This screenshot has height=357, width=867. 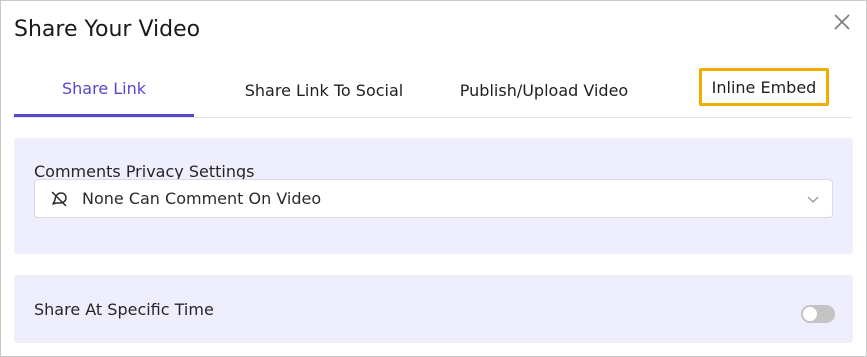 I want to click on share-at-time-toggle, so click(x=818, y=314).